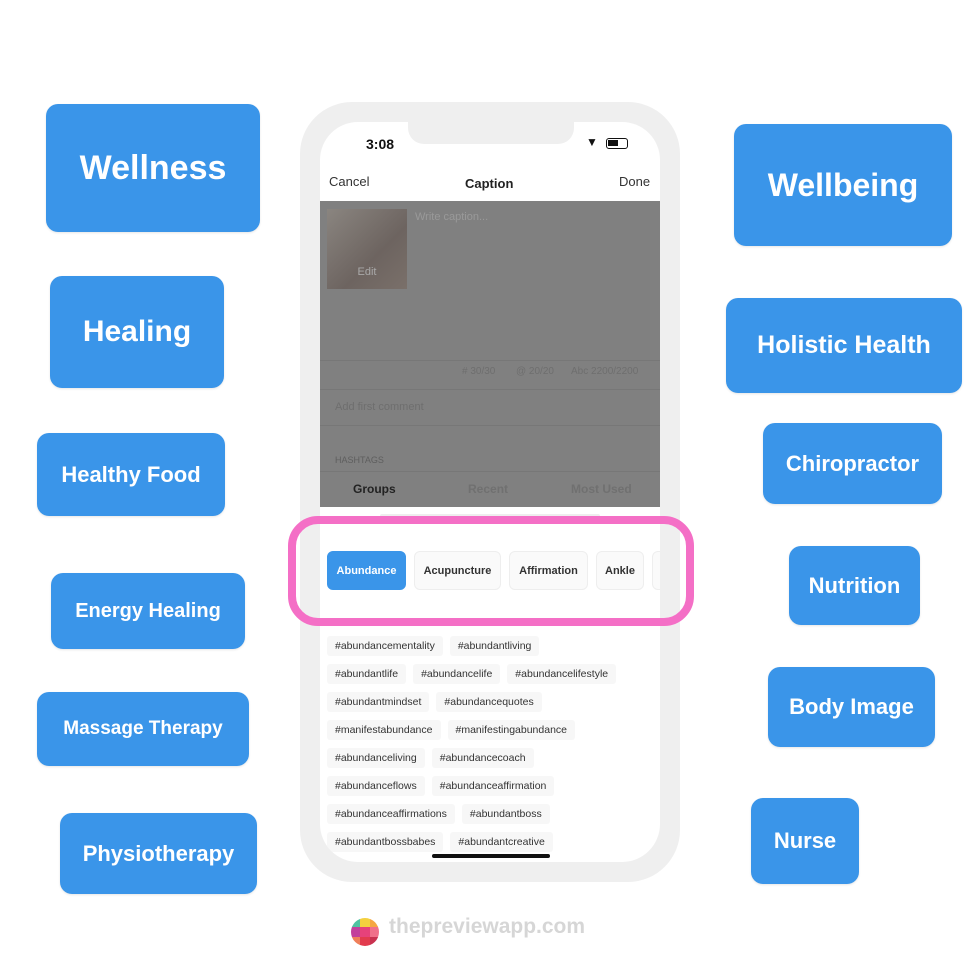 The image size is (980, 980). What do you see at coordinates (843, 185) in the screenshot?
I see `tag-wellbeing: Wellbeing` at bounding box center [843, 185].